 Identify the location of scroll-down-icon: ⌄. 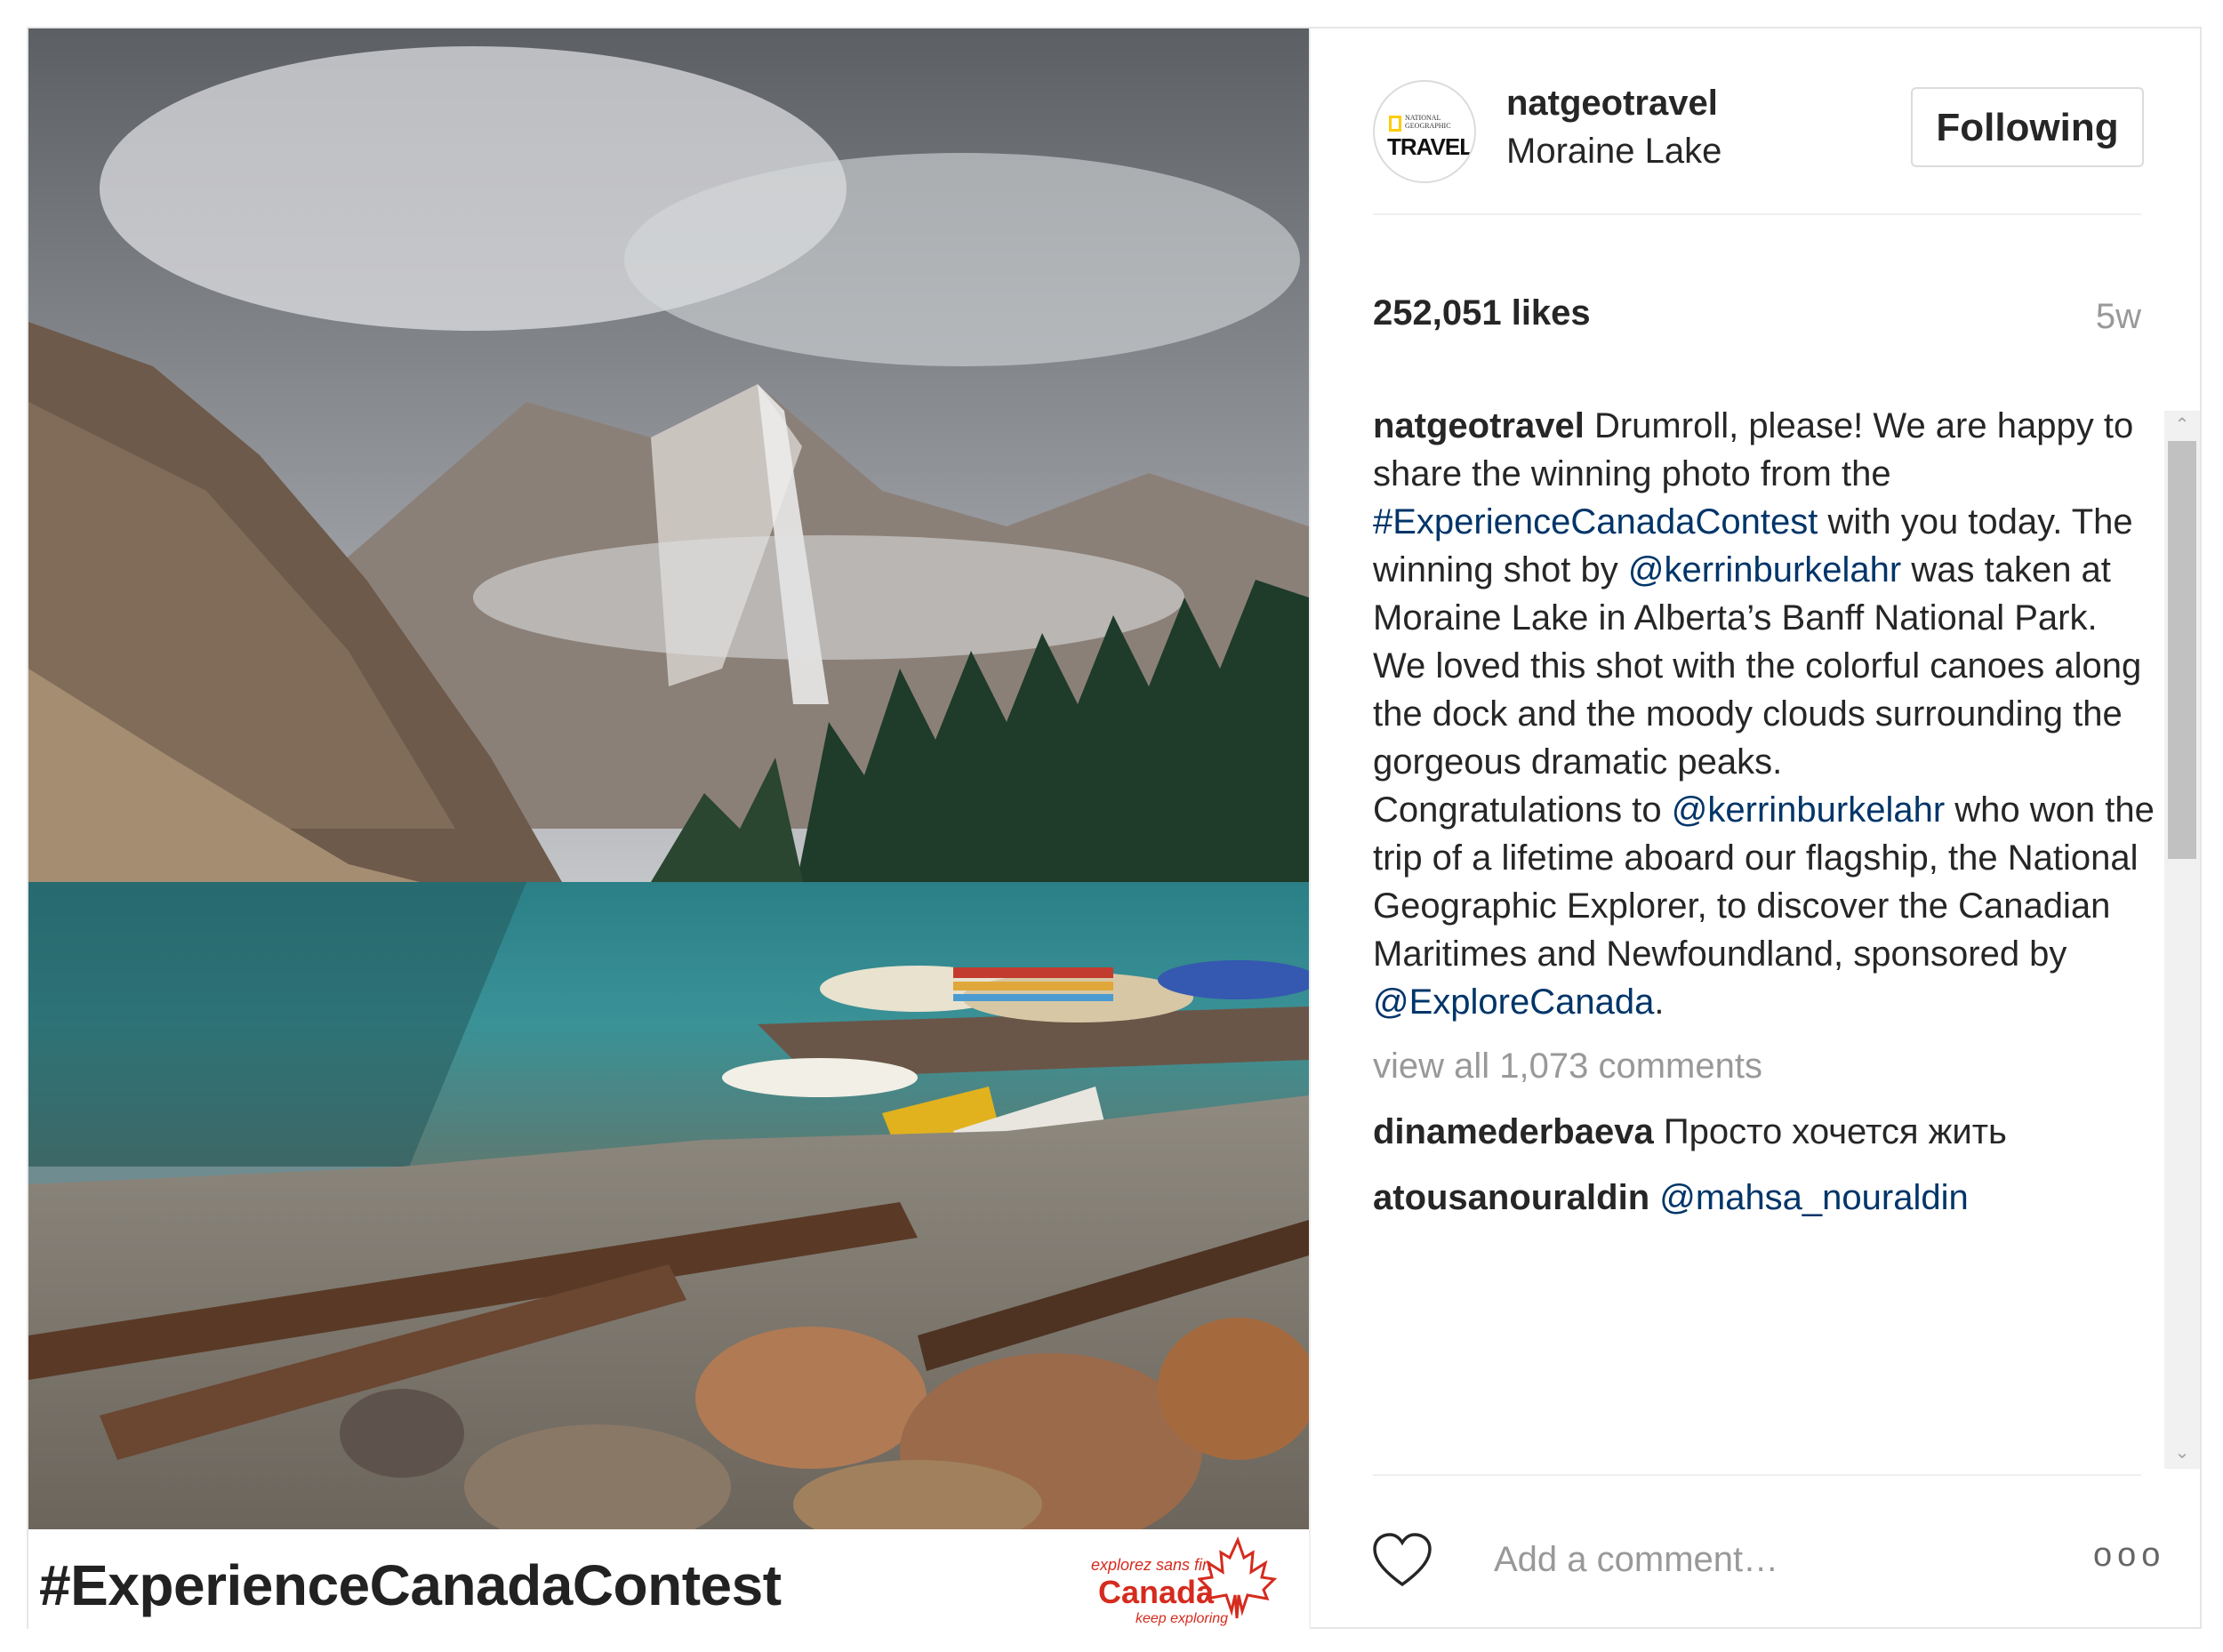
(2182, 1453).